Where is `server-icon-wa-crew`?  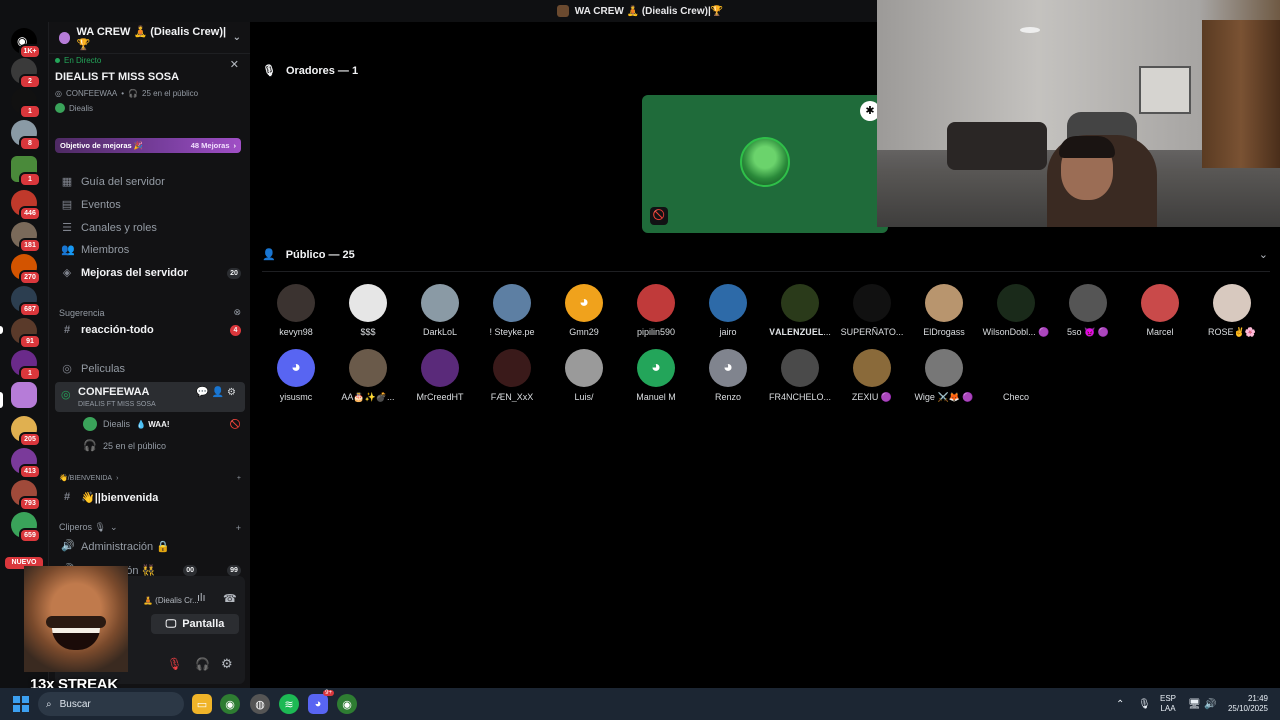
server-icon-wa-crew is located at coordinates (24, 395).